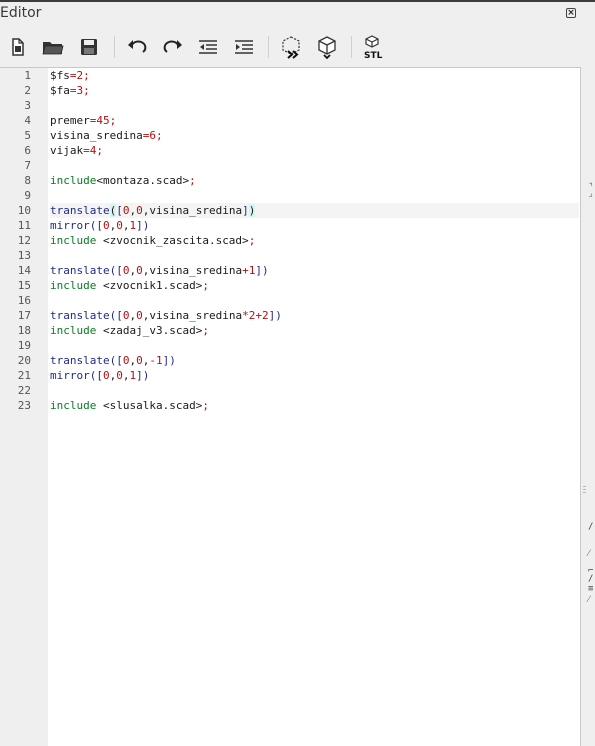  I want to click on preview-button, so click(291, 47).